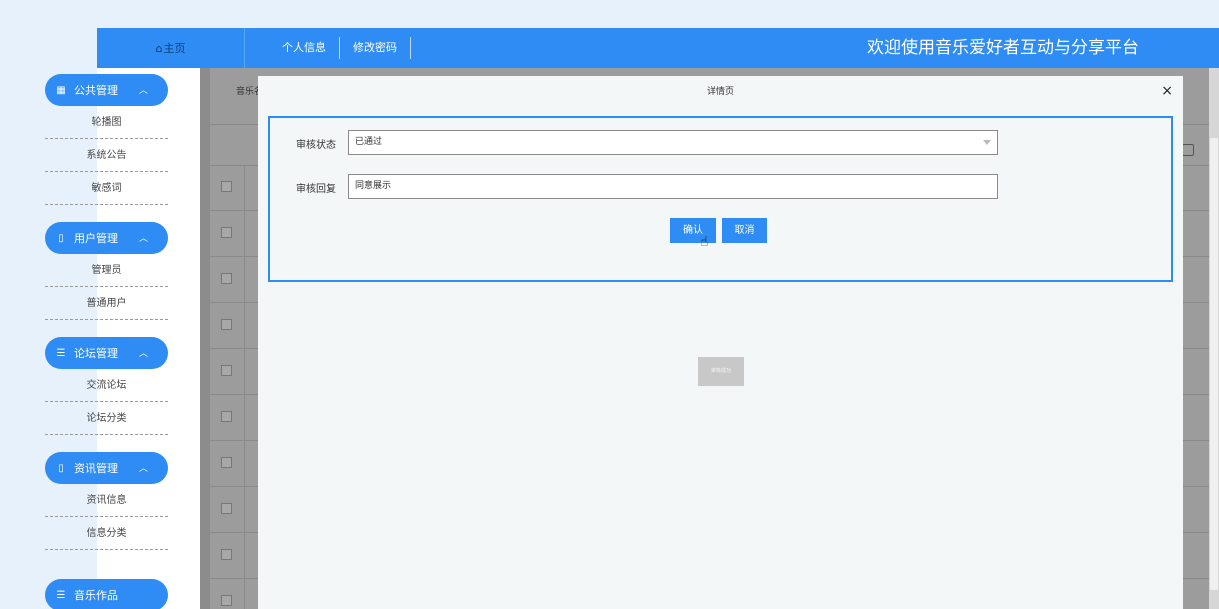 The height and width of the screenshot is (609, 1219). Describe the element at coordinates (96, 90) in the screenshot. I see `sidebar-group-label: 公共管理` at that location.